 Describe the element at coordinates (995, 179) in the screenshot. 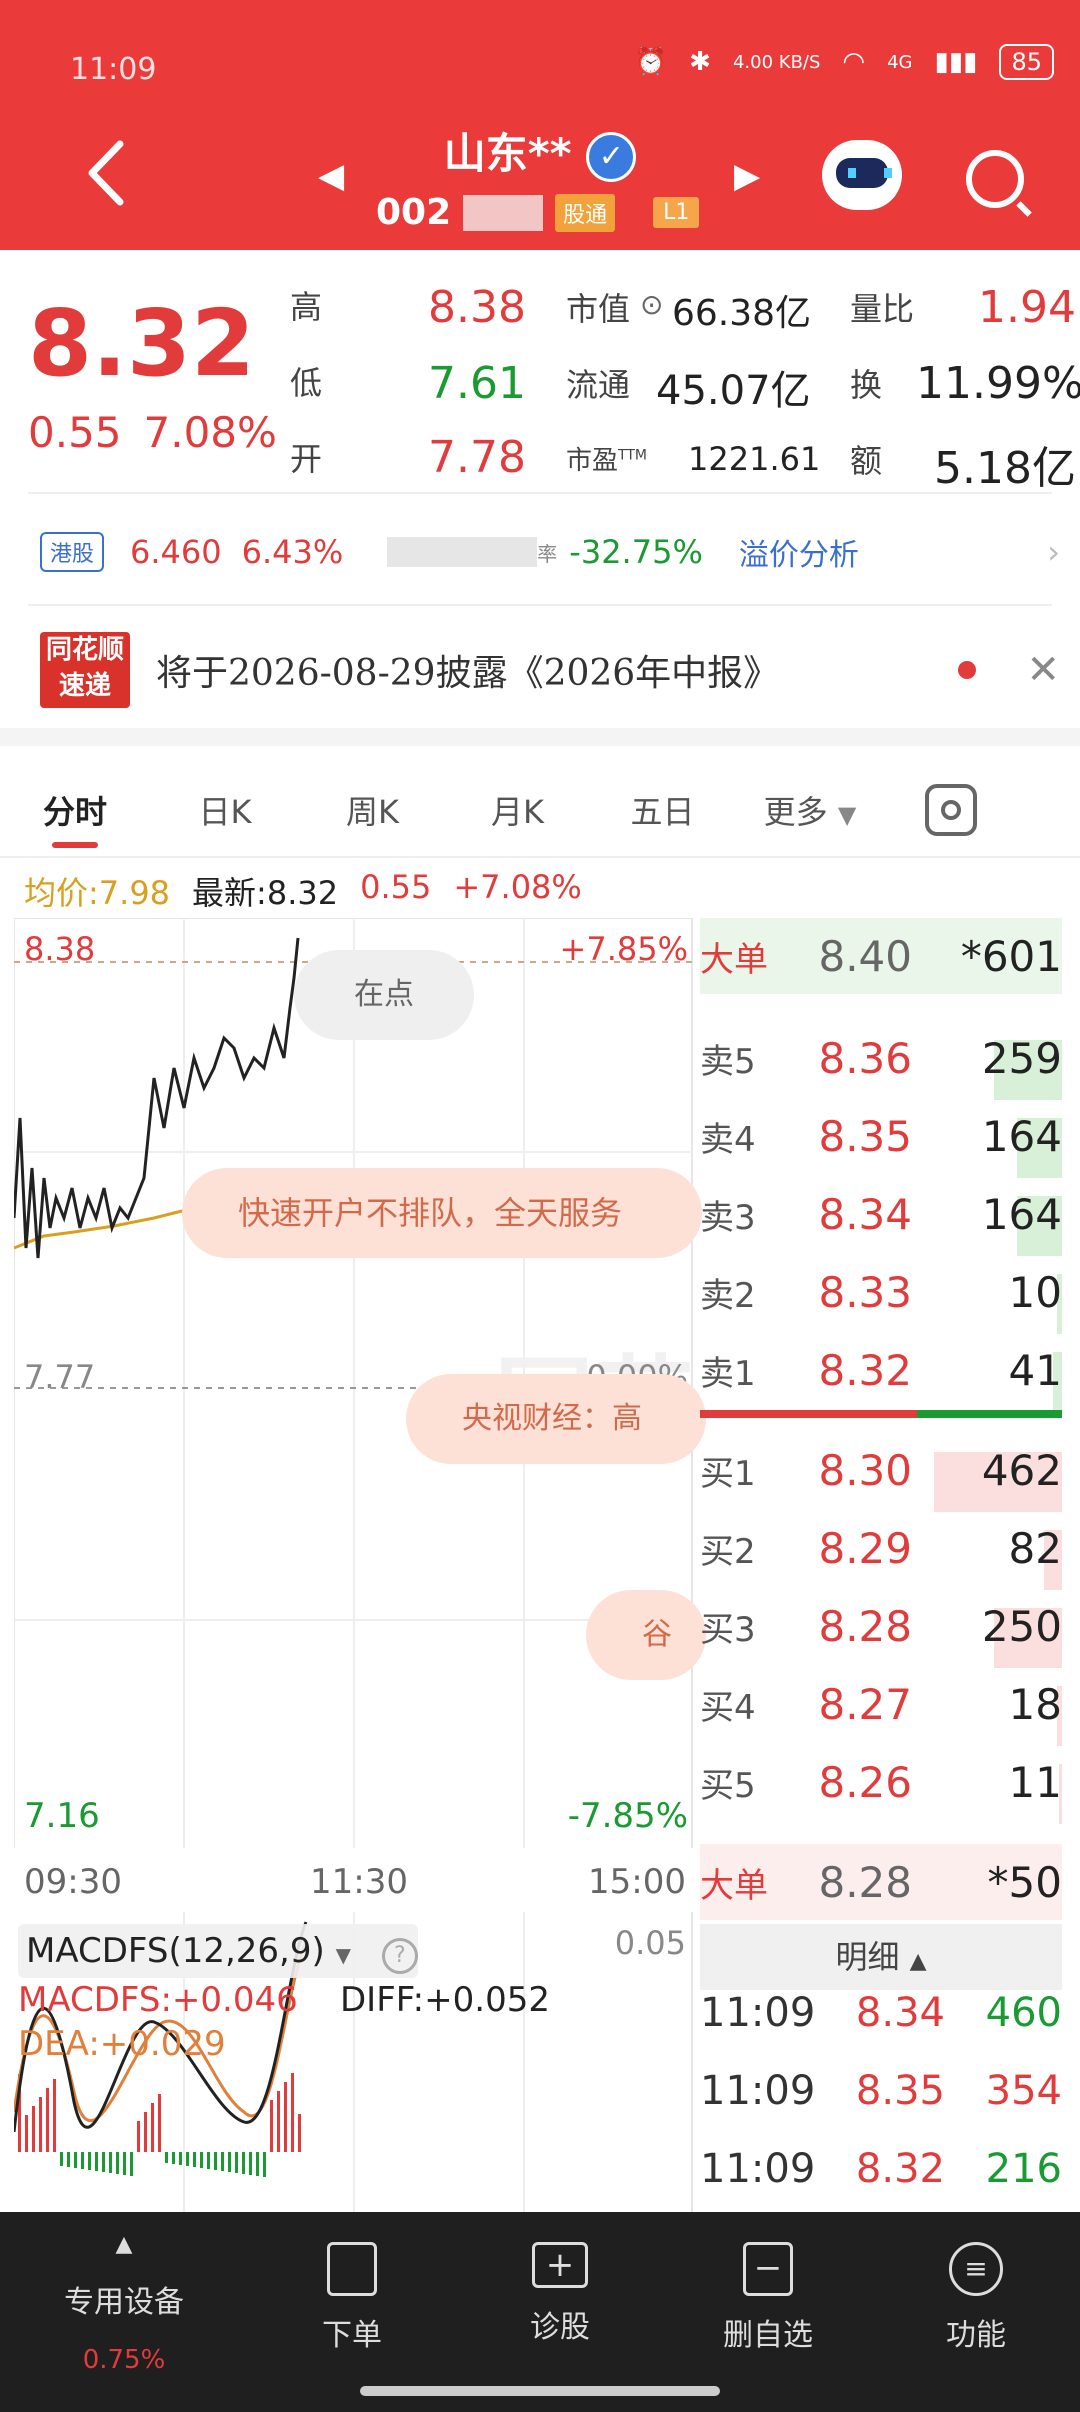

I see `search-icon` at that location.